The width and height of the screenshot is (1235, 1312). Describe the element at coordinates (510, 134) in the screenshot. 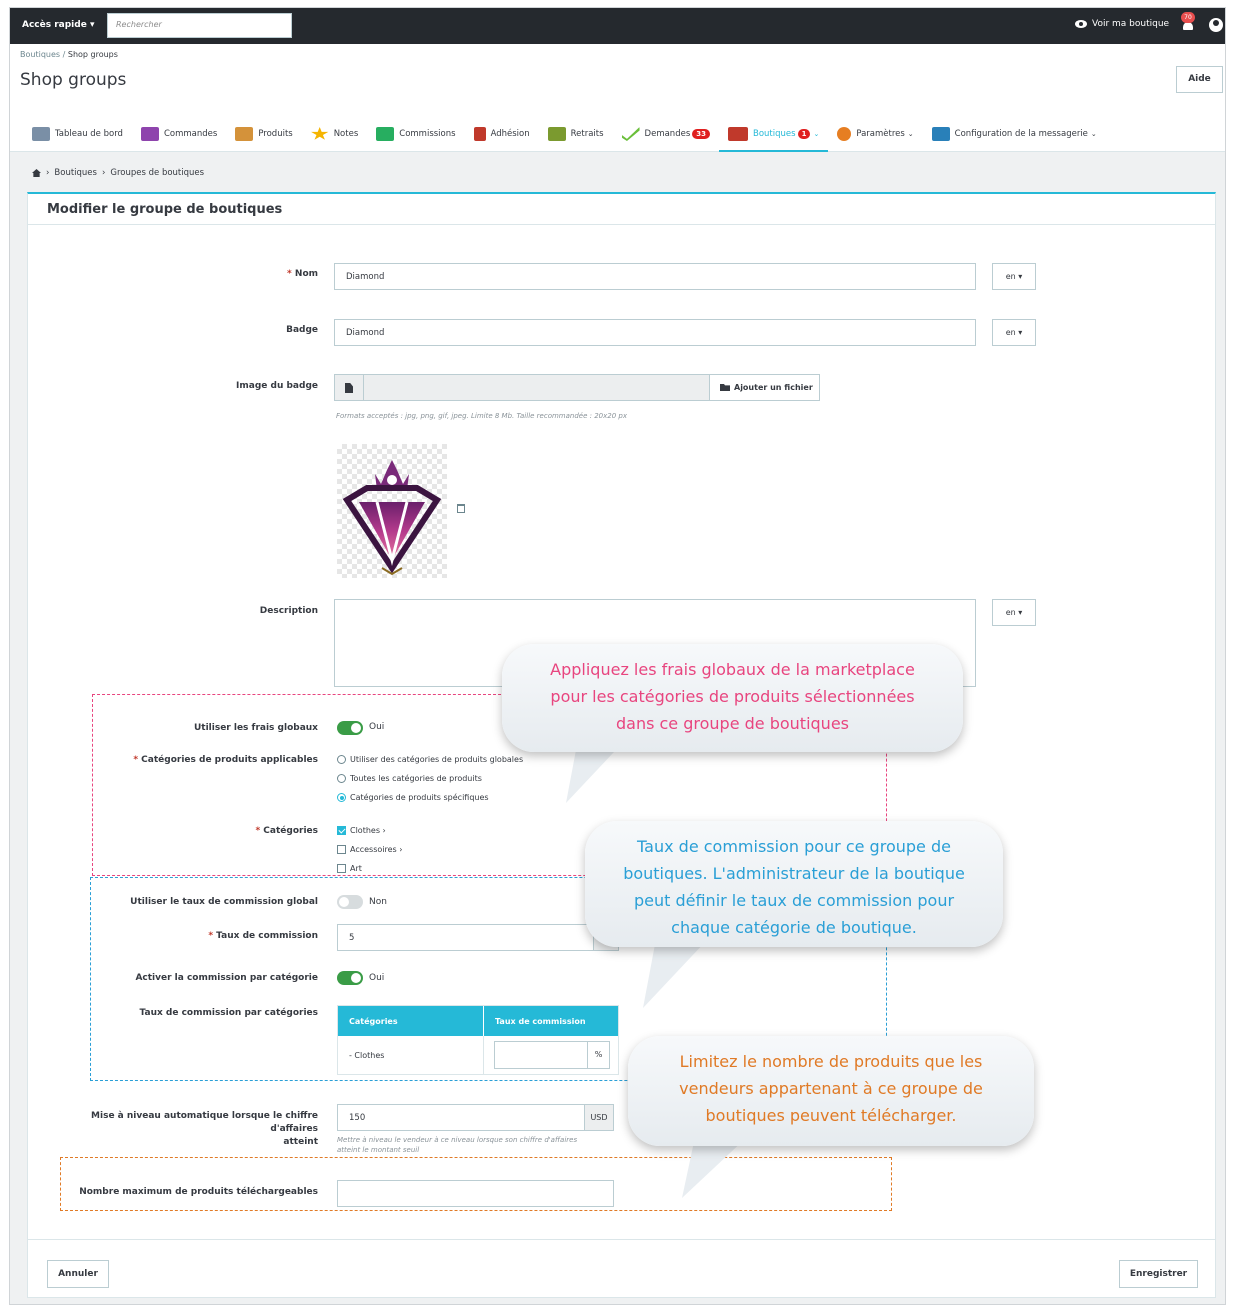

I see `tab-label: Adhésion` at that location.